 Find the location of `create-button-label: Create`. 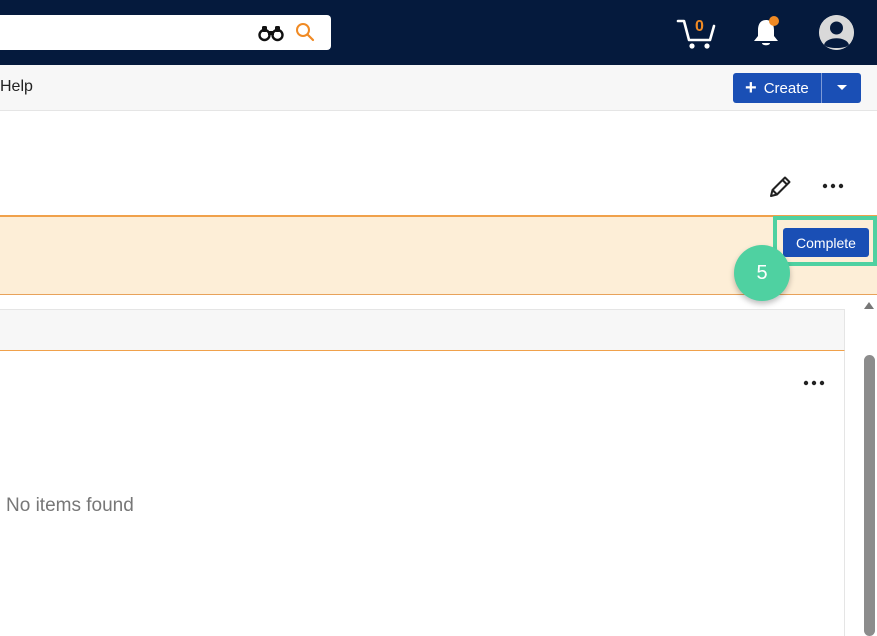

create-button-label: Create is located at coordinates (786, 88).